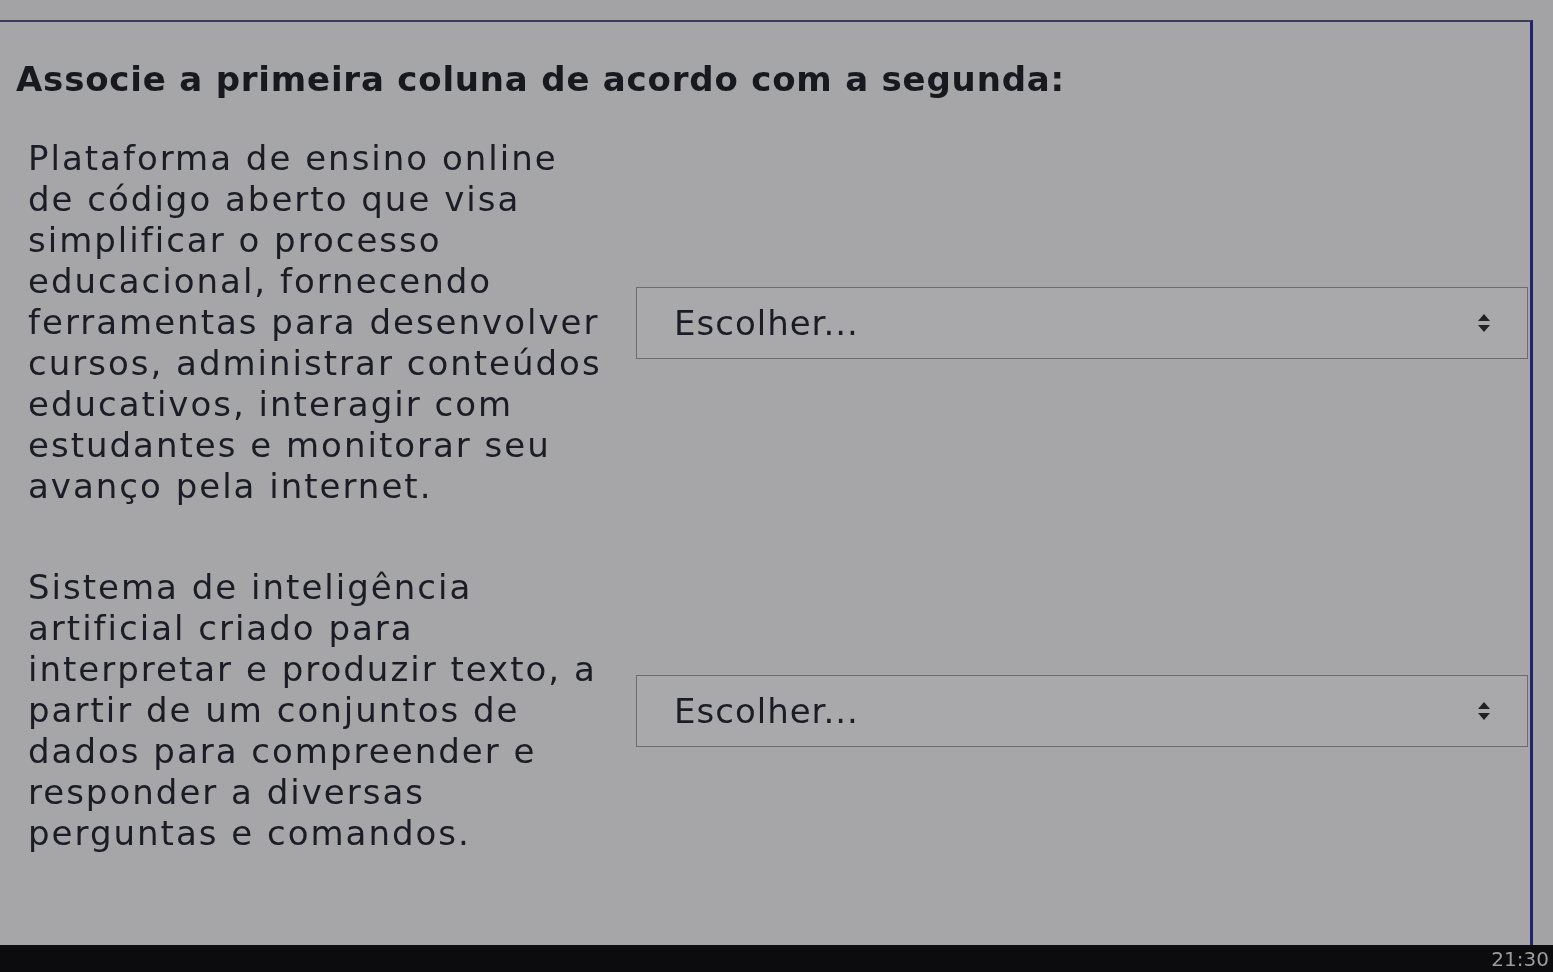  What do you see at coordinates (315, 322) in the screenshot?
I see `prompt-text: Plataforma de ensino online de código aberto que visa simplificar o processo educacional, fornecendo ferramentas para desenvolver cursos, administrar conteúdos educativos, interagir com estudantes e monitorar seu avanço pela internet.` at bounding box center [315, 322].